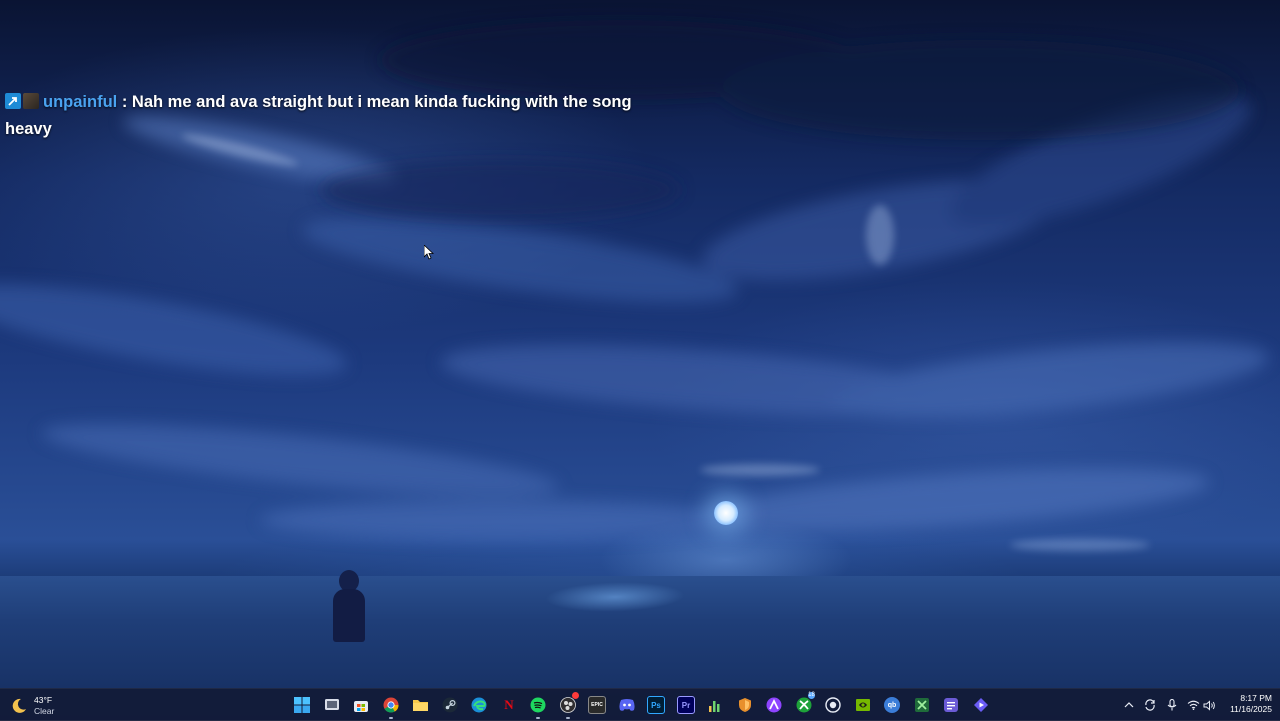 The image size is (1280, 721). I want to click on obs-icon, so click(568, 705).